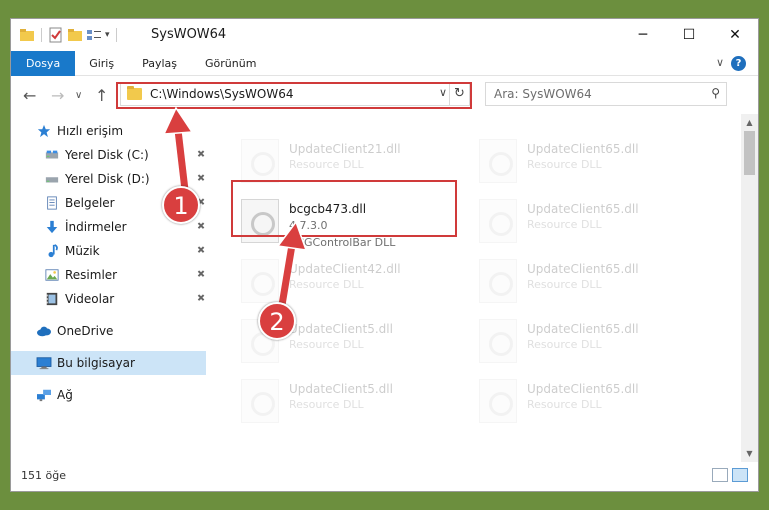  What do you see at coordinates (235, 206) in the screenshot?
I see `annotation-arrows` at bounding box center [235, 206].